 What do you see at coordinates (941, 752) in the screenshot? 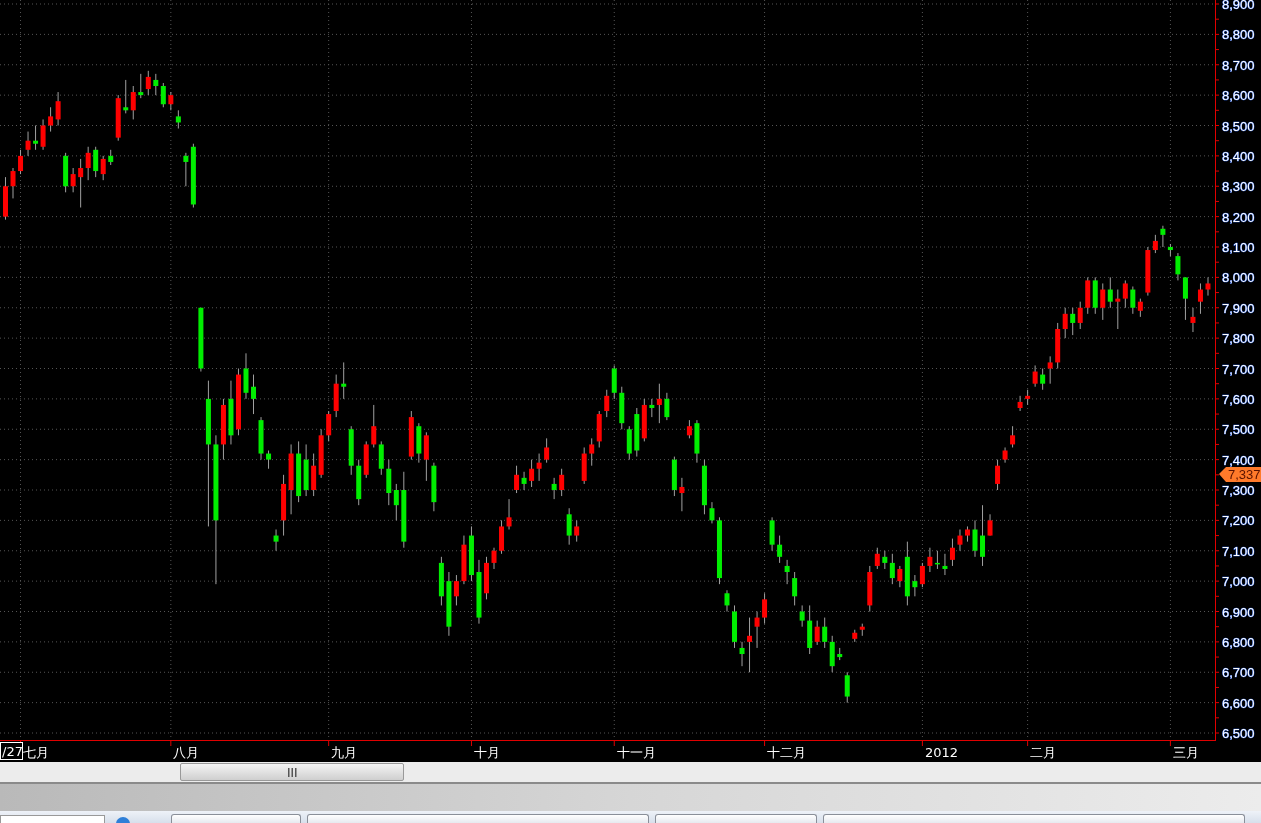
I see `axis-label: 2012` at bounding box center [941, 752].